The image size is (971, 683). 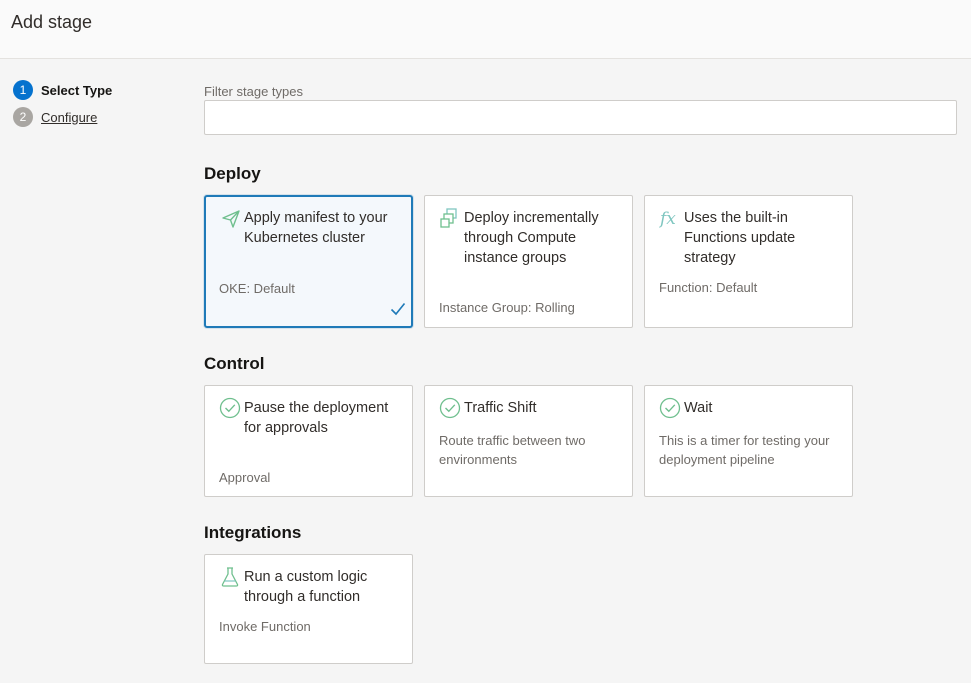 What do you see at coordinates (708, 287) in the screenshot?
I see `card-subtitle: Function: Default` at bounding box center [708, 287].